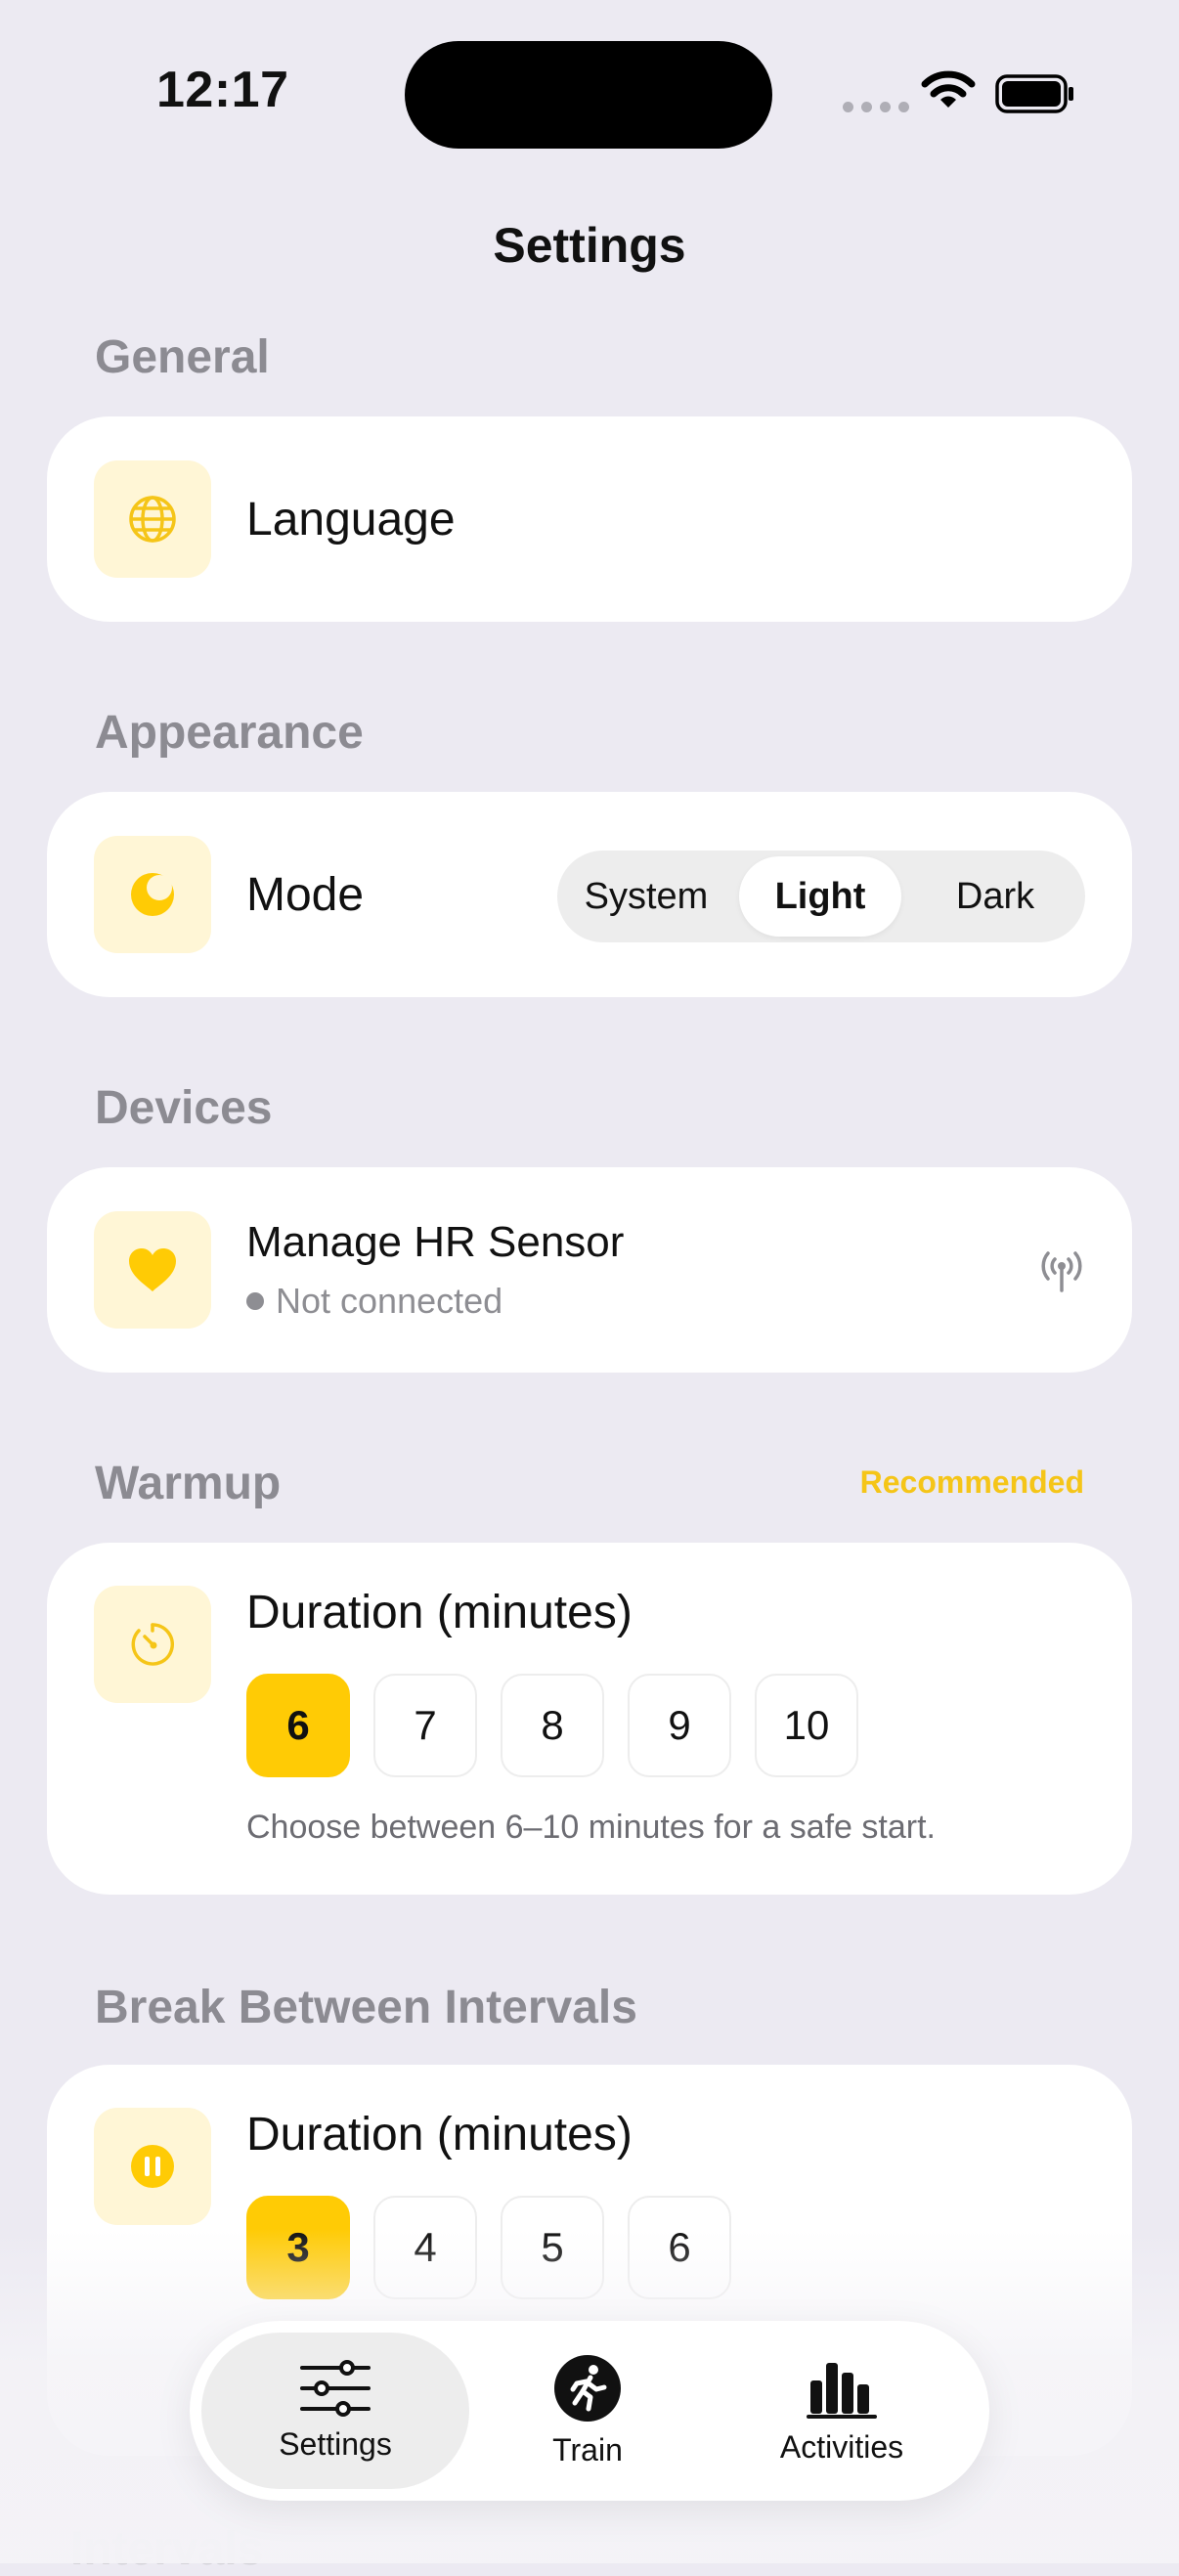 The width and height of the screenshot is (1179, 2576). I want to click on tab-train: Train, so click(587, 2411).